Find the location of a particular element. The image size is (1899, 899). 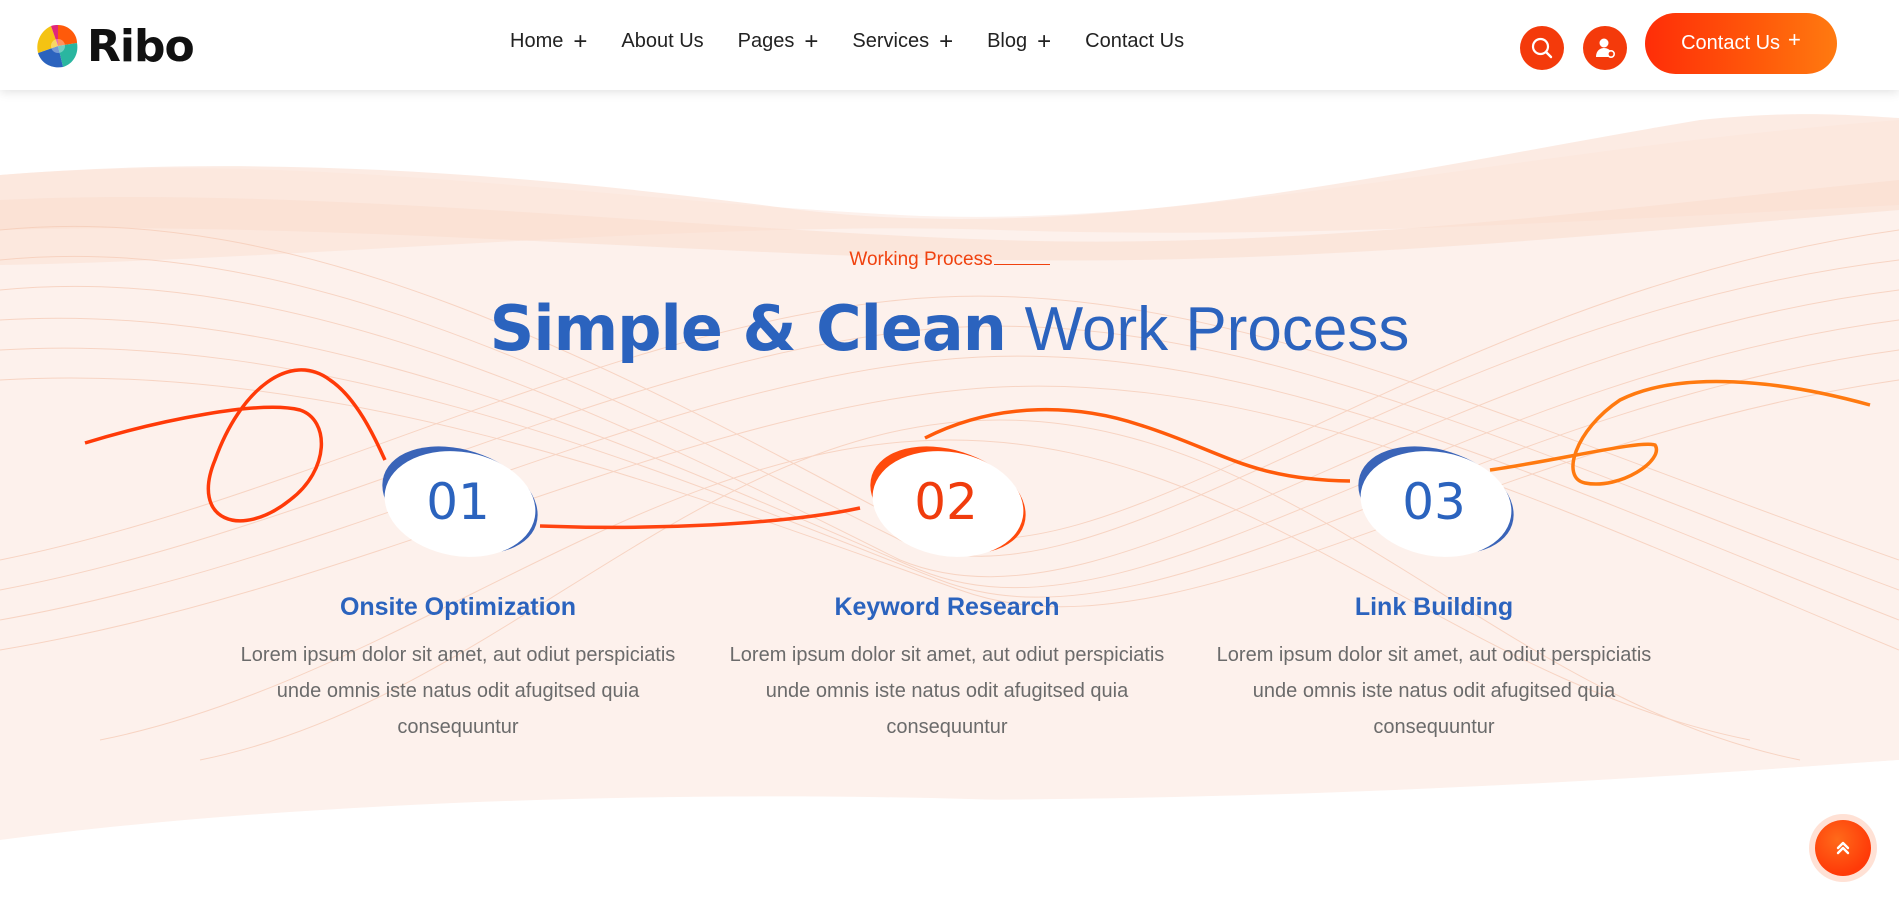

nav-item-label: Services is located at coordinates (891, 41).